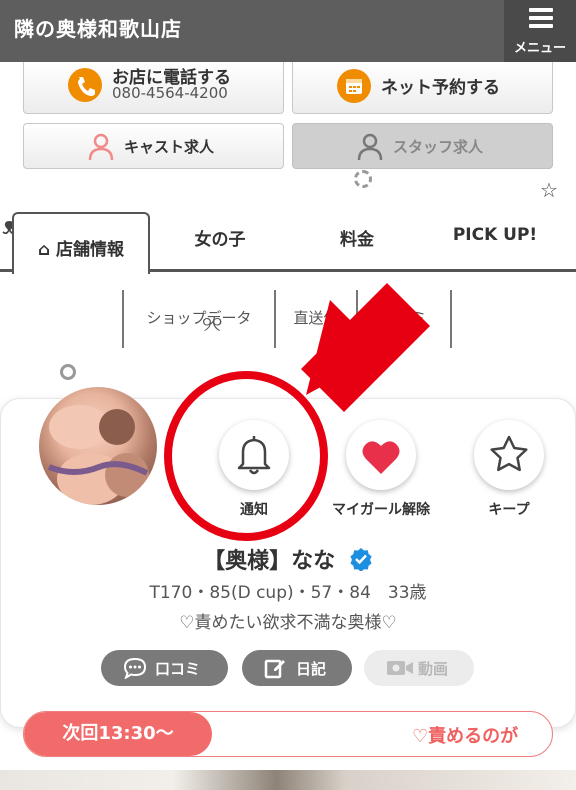  What do you see at coordinates (288, 734) in the screenshot?
I see `schedule-banner: 次回13:30〜 ♡責めるのが` at bounding box center [288, 734].